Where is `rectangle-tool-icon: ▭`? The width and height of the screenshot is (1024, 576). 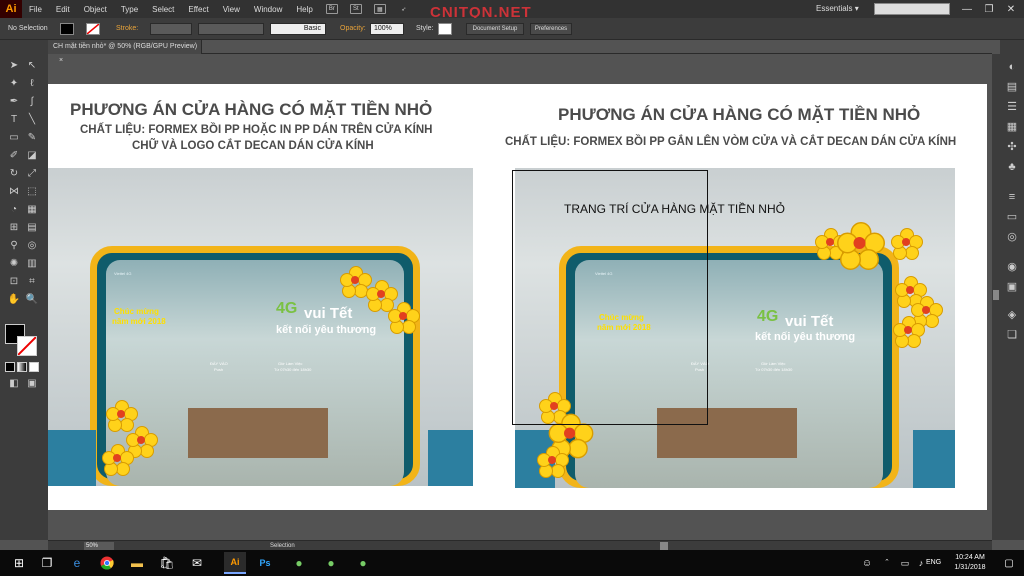 rectangle-tool-icon: ▭ is located at coordinates (14, 138).